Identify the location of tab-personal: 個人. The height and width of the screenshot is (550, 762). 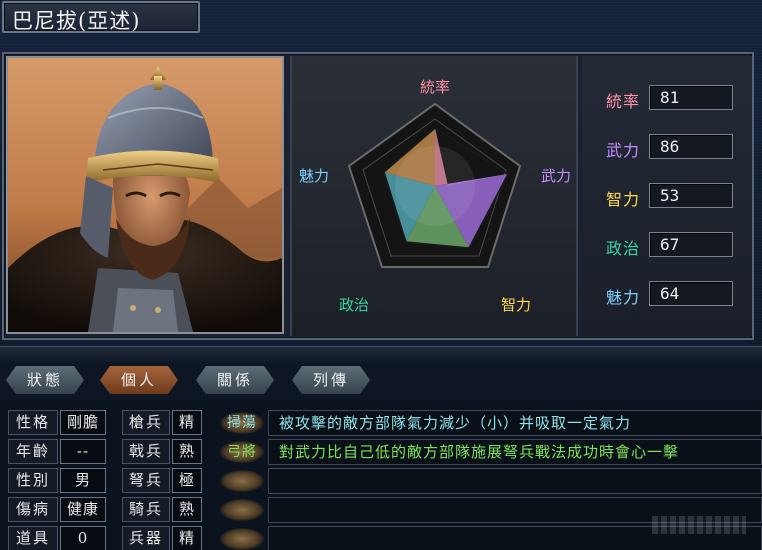
(139, 380).